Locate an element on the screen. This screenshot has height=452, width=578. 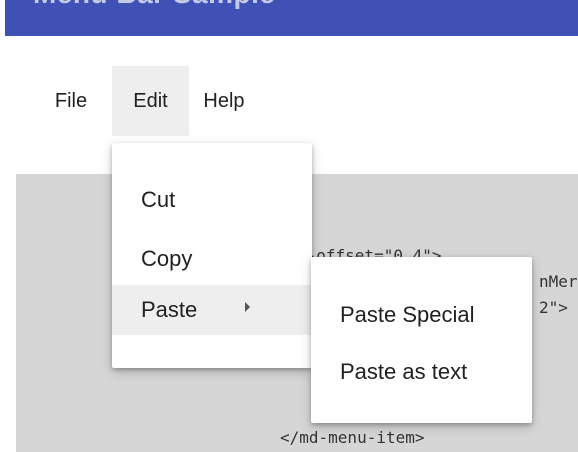
menu-item-label: Copy is located at coordinates (167, 258).